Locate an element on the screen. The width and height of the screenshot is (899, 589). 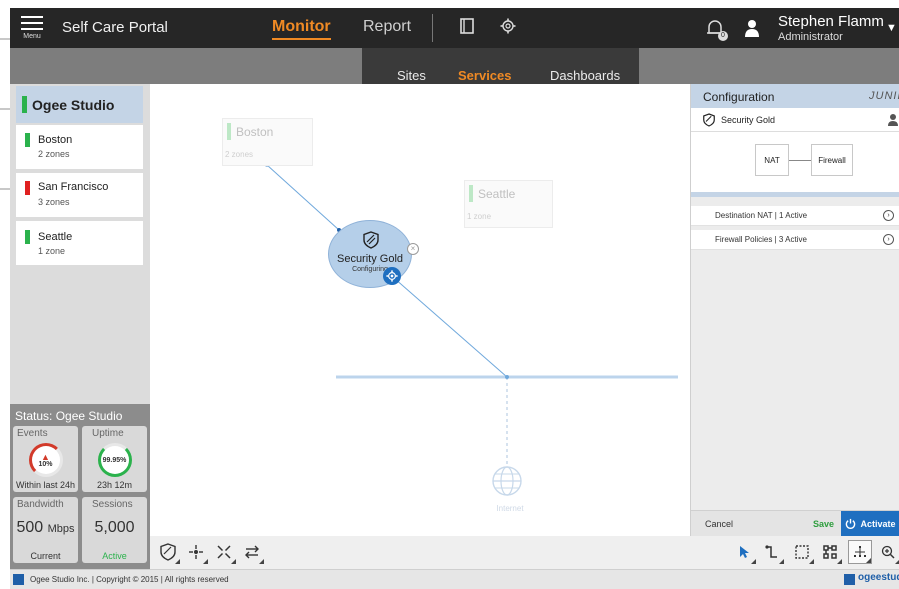
user-icon is located at coordinates (752, 28).